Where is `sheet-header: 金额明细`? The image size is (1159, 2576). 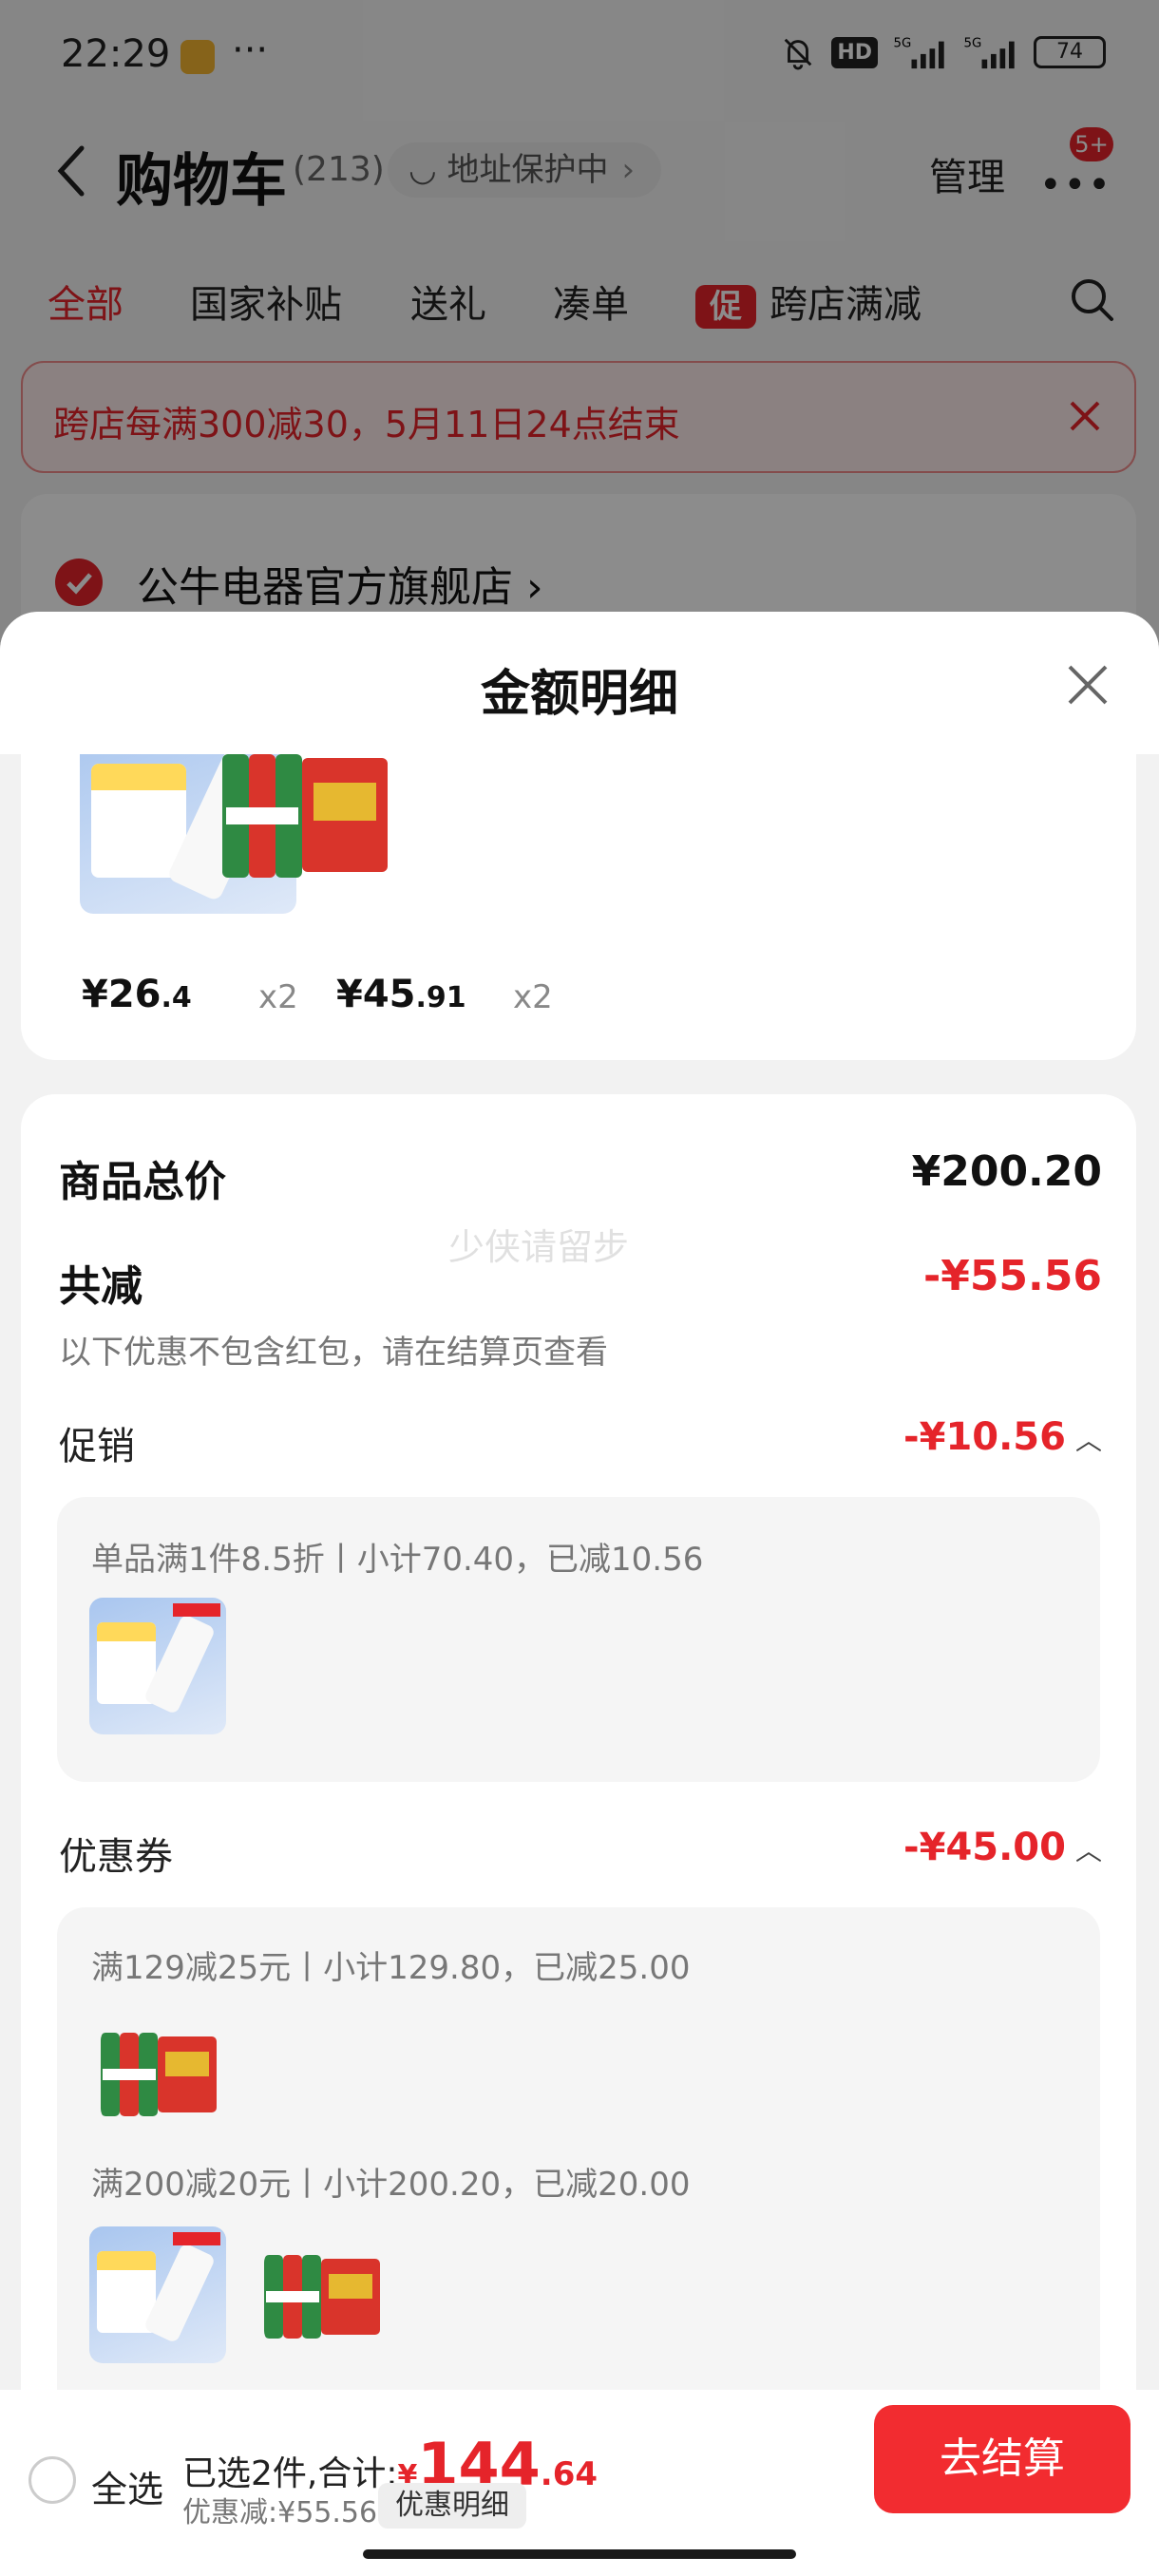 sheet-header: 金额明细 is located at coordinates (579, 683).